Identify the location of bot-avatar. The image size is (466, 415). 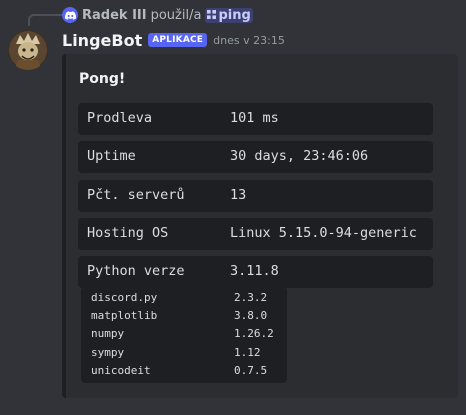
(28, 50).